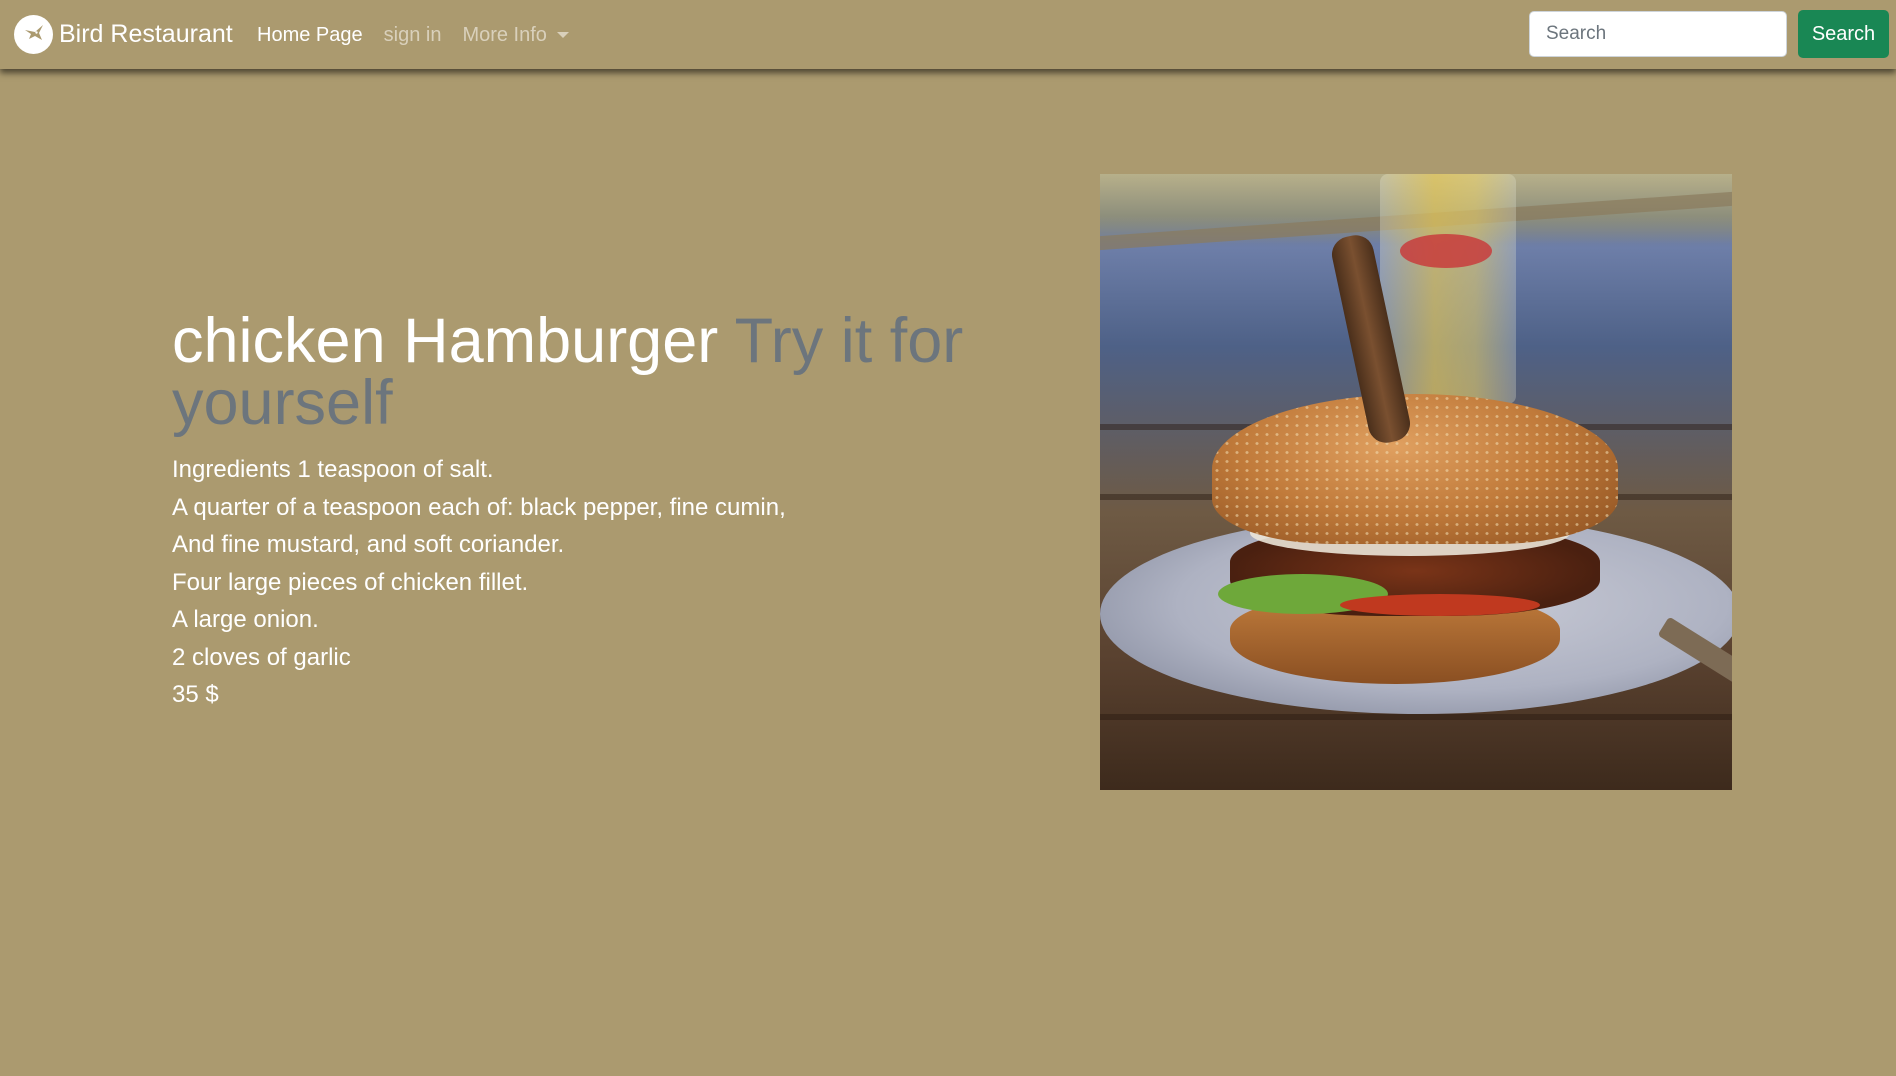  Describe the element at coordinates (261, 657) in the screenshot. I see `ingredient-item: 2 cloves of garlic` at that location.